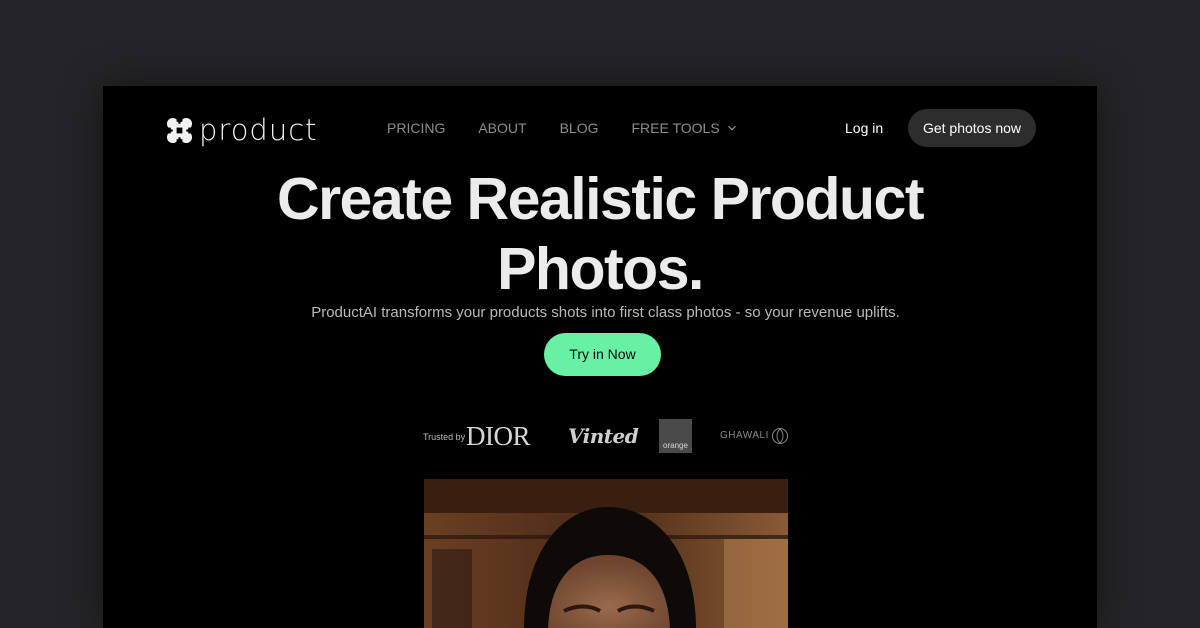 This screenshot has height=628, width=1200. What do you see at coordinates (416, 128) in the screenshot?
I see `nav-item-pricing: PRICING` at bounding box center [416, 128].